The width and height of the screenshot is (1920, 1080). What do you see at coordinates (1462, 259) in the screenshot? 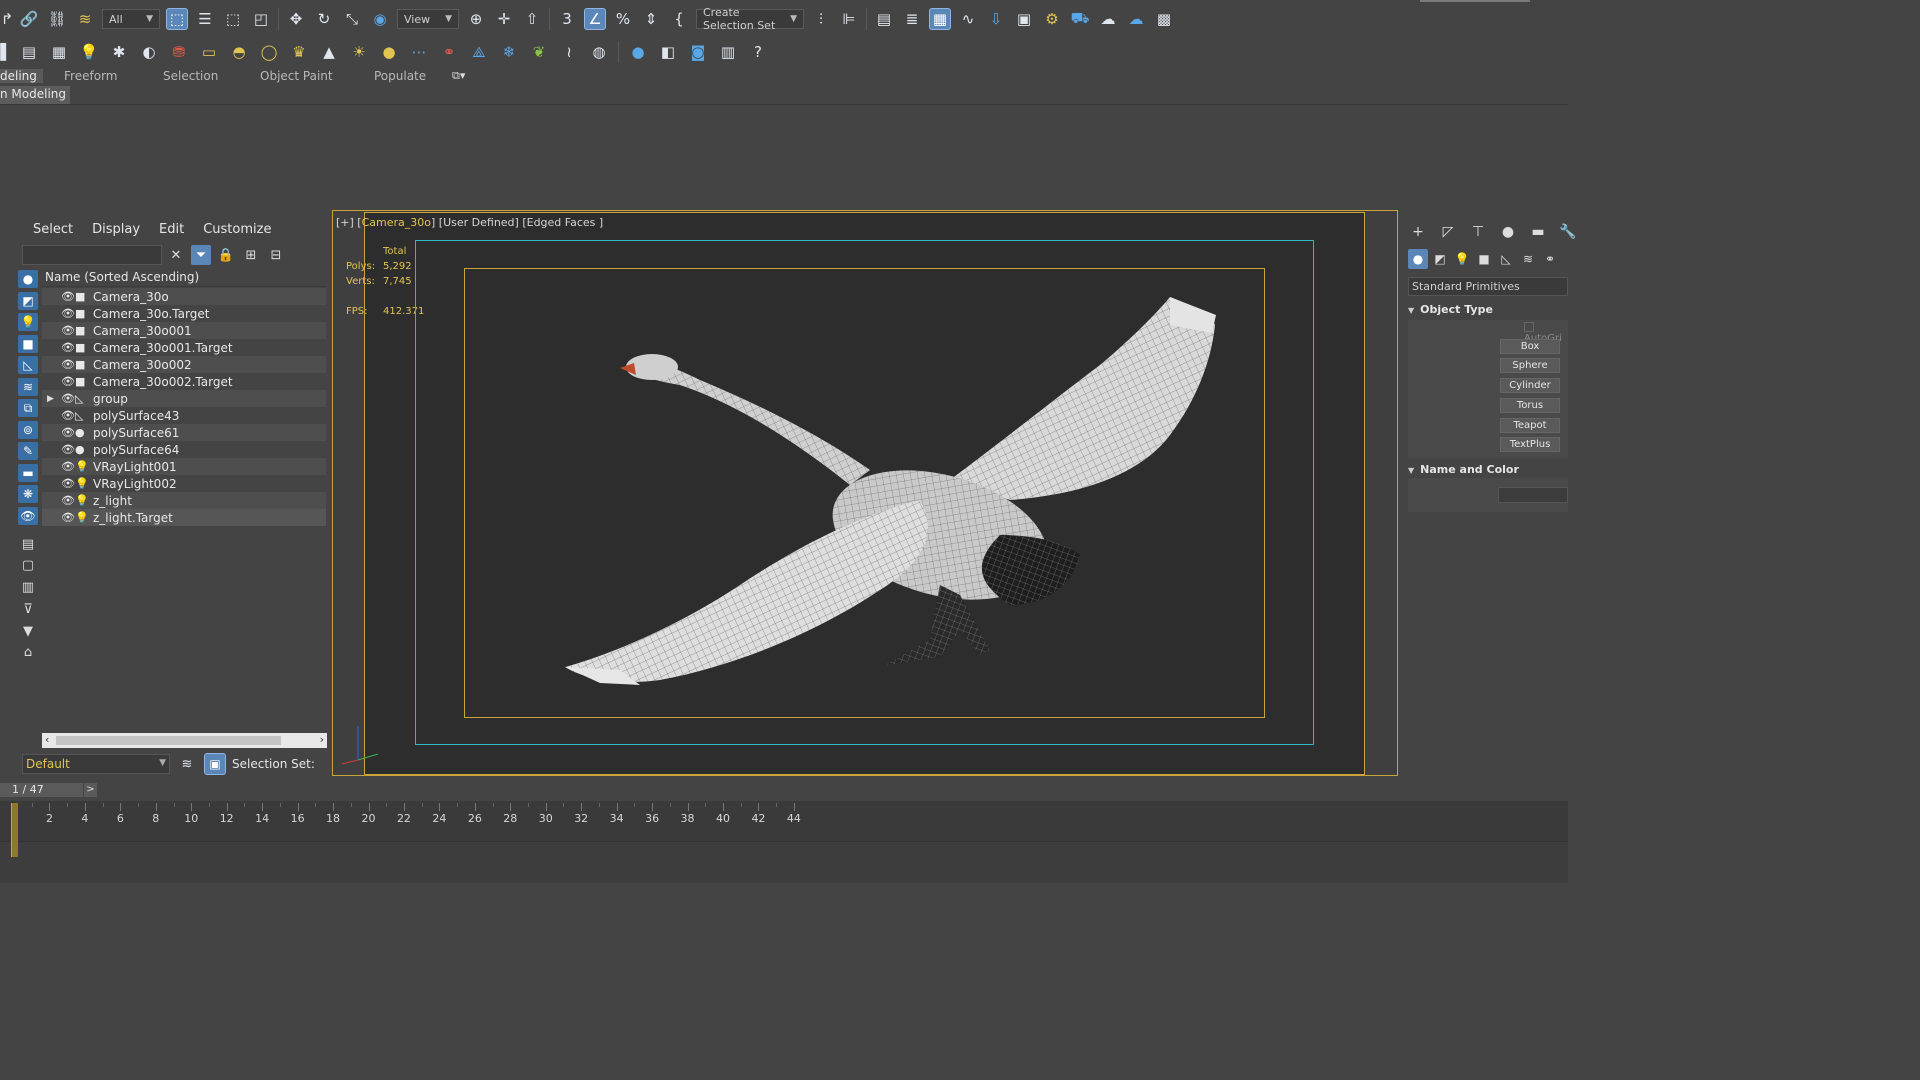
I see `lights-category-icon: 💡` at bounding box center [1462, 259].